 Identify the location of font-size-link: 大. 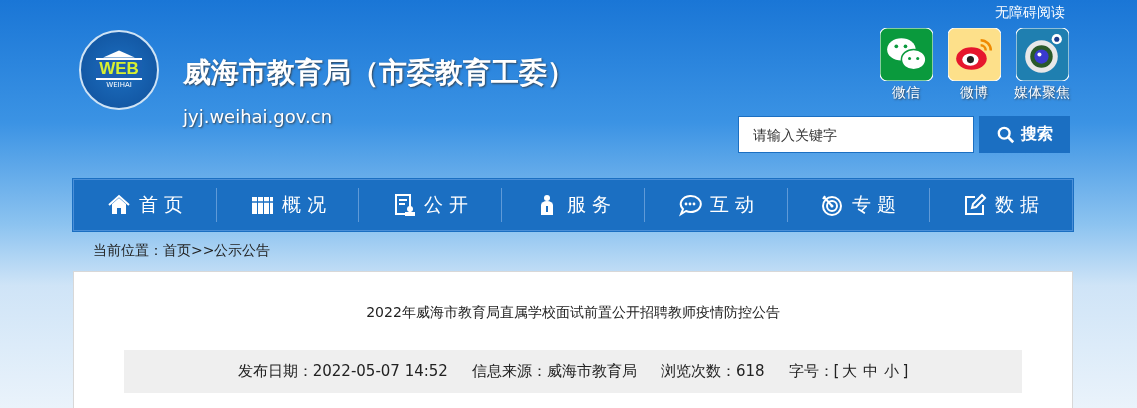
(850, 371).